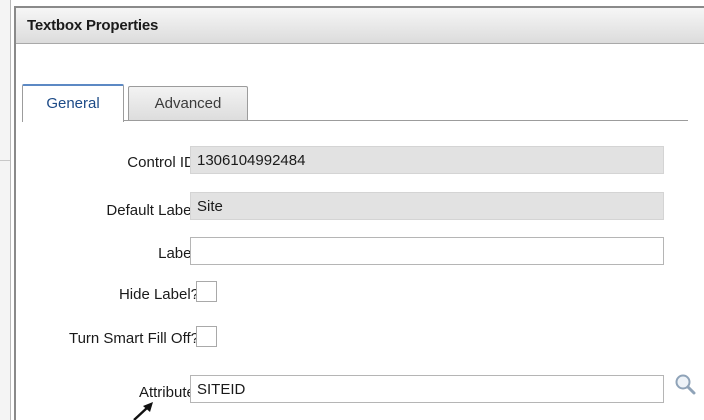  What do you see at coordinates (143, 411) in the screenshot?
I see `pointer-arrow-icon` at bounding box center [143, 411].